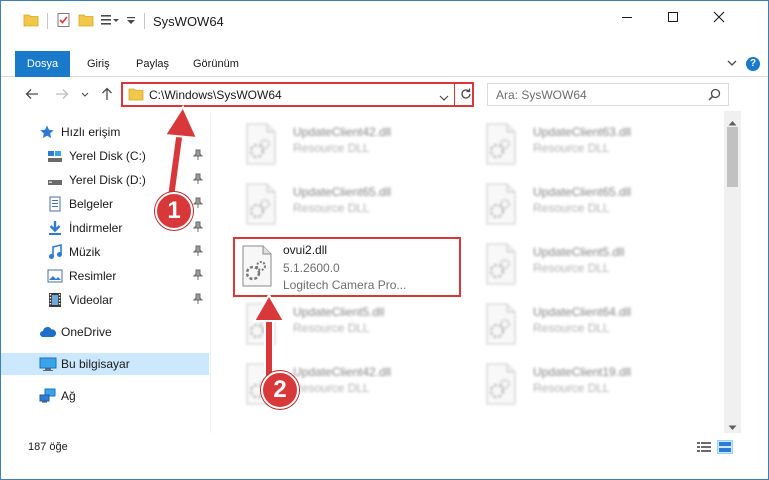 The image size is (769, 480). What do you see at coordinates (224, 242) in the screenshot?
I see `annotation-arrows` at bounding box center [224, 242].